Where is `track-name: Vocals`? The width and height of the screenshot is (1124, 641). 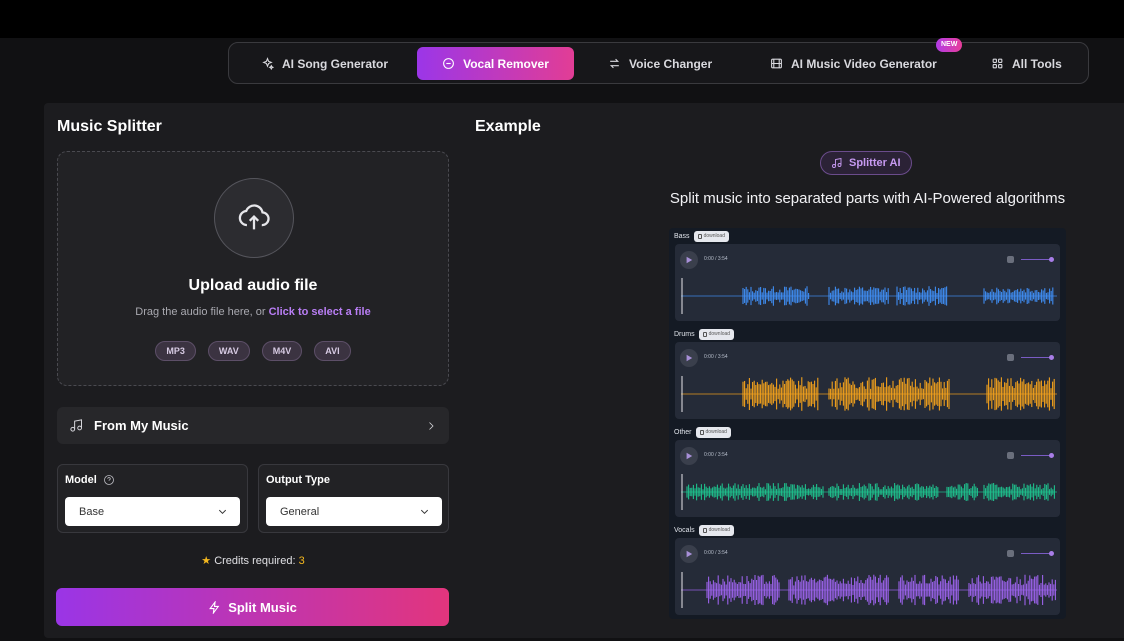 track-name: Vocals is located at coordinates (684, 530).